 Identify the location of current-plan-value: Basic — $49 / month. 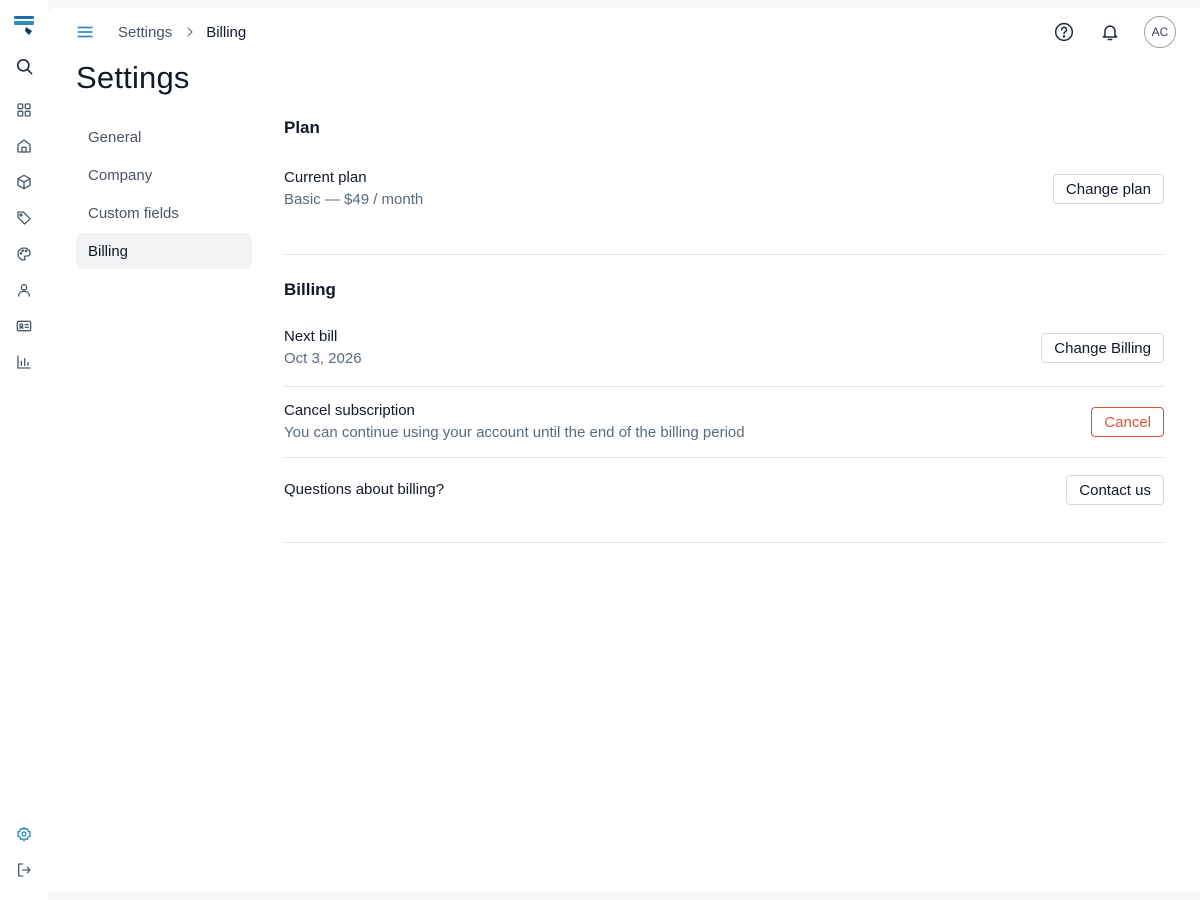
(354, 199).